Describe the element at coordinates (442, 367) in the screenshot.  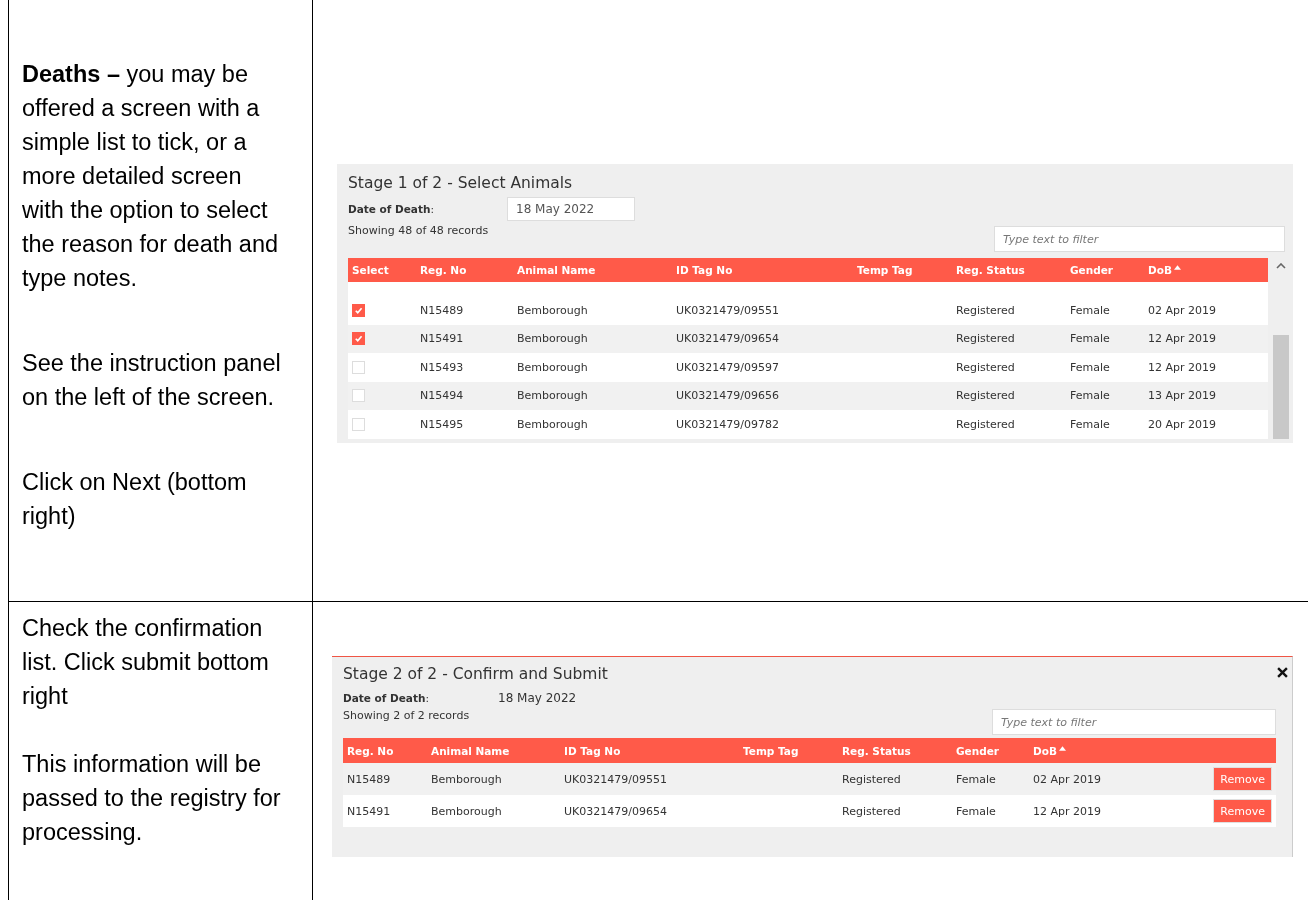
I see `table-cell: N15493` at that location.